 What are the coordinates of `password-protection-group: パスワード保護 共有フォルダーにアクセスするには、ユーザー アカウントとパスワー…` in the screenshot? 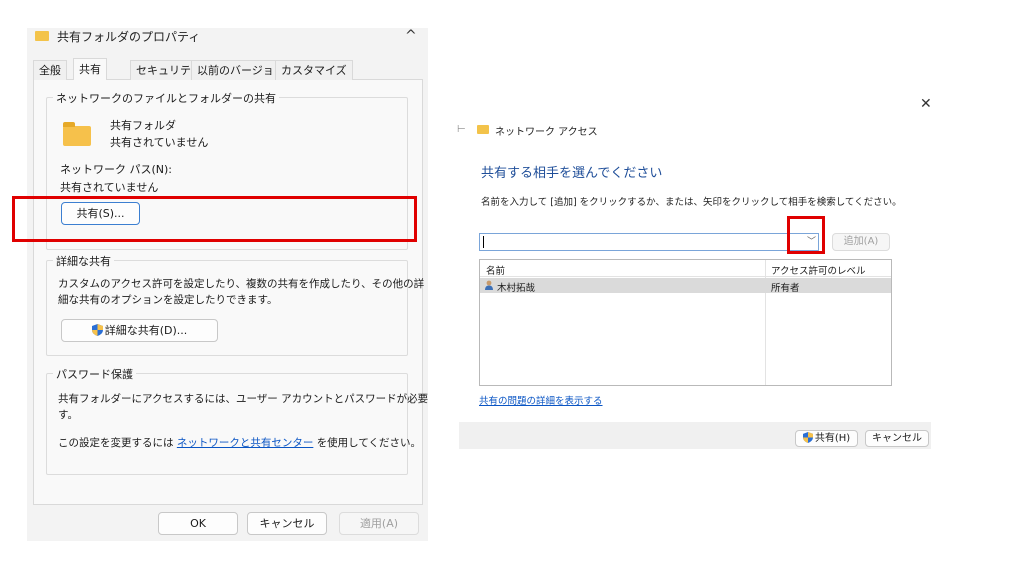 It's located at (237, 420).